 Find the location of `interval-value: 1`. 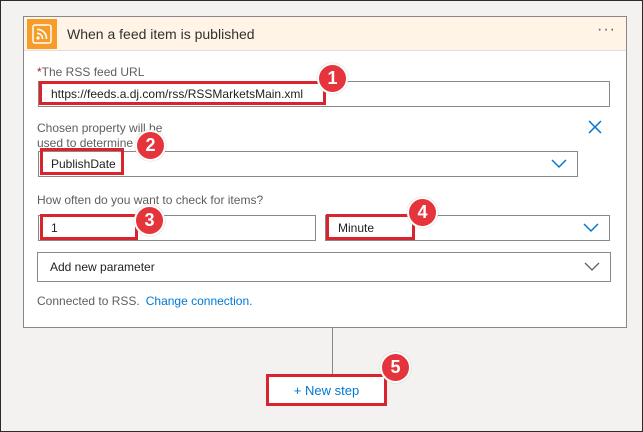

interval-value: 1 is located at coordinates (54, 228).